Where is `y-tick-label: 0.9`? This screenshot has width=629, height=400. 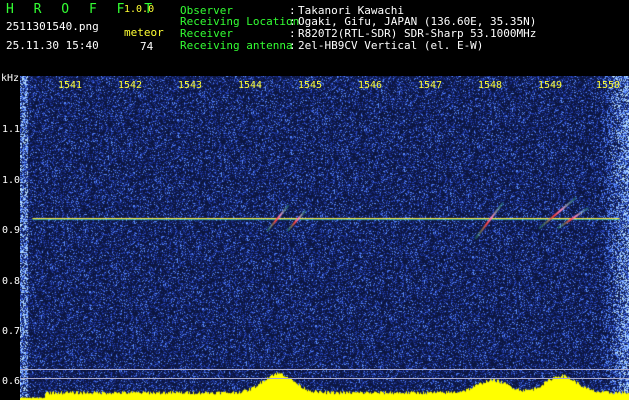 y-tick-label: 0.9 is located at coordinates (11, 230).